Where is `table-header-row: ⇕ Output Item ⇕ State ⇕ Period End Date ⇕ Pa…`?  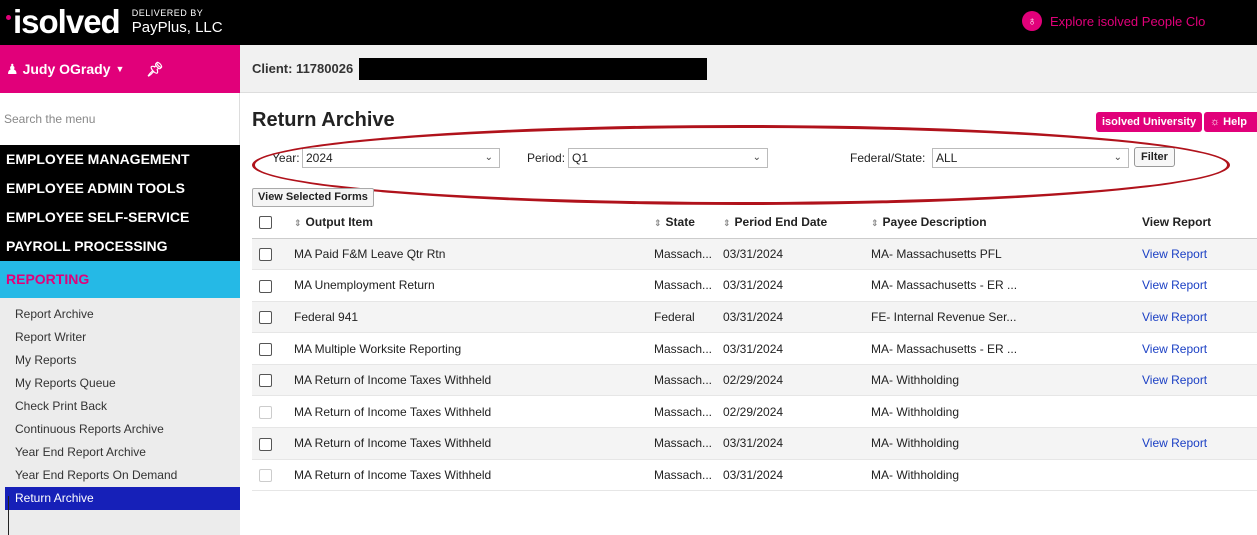
table-header-row: ⇕ Output Item ⇕ State ⇕ Period End Date ⇕ Pa… is located at coordinates (754, 223).